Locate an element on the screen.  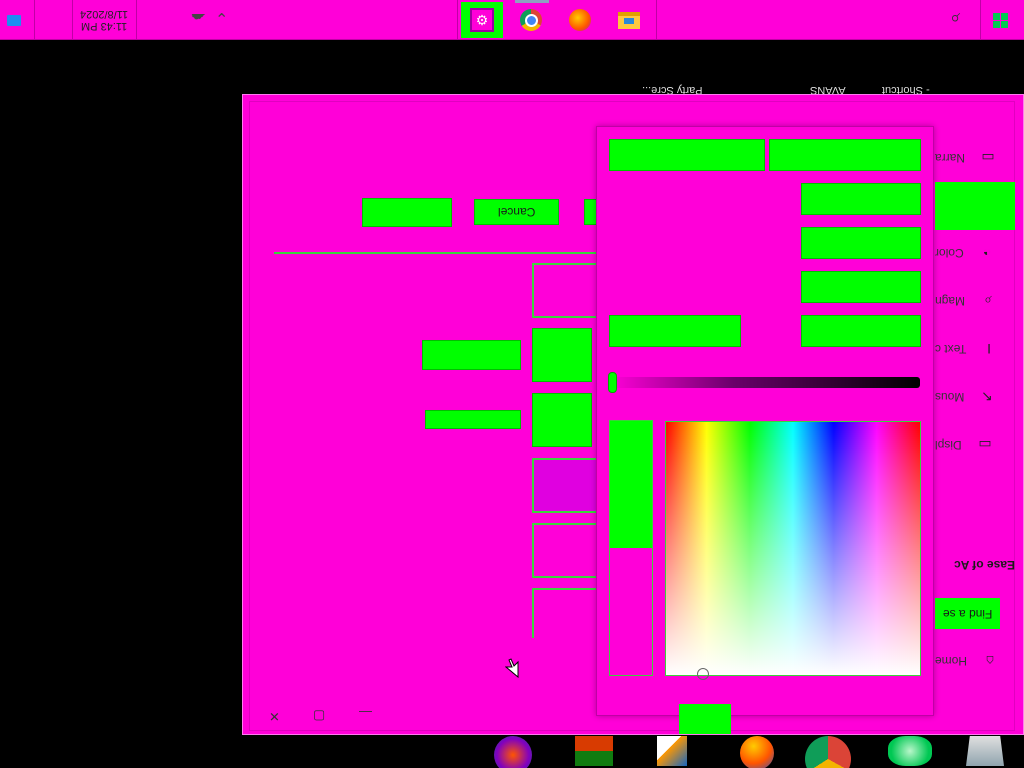
file-explorer-icon is located at coordinates (629, 20).